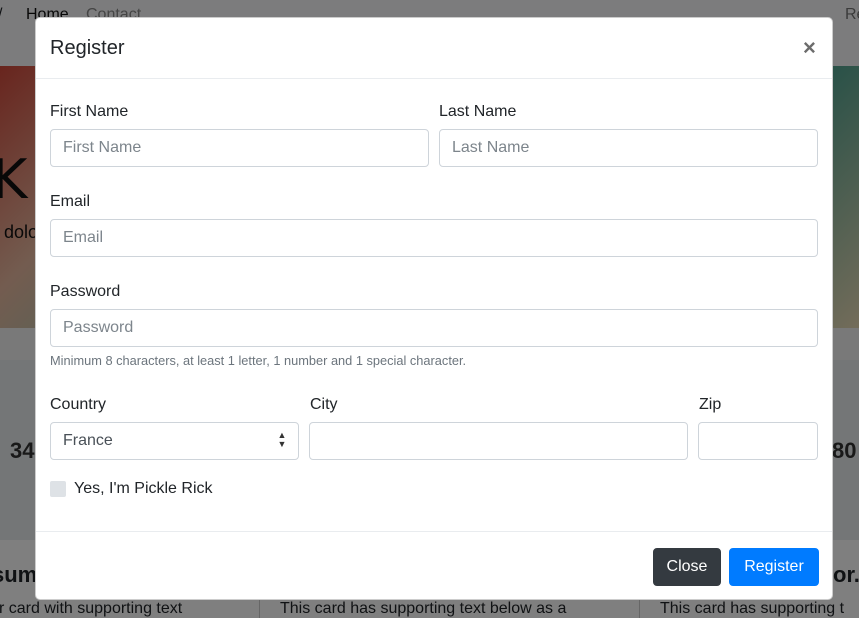 Image resolution: width=859 pixels, height=618 pixels. Describe the element at coordinates (239, 148) in the screenshot. I see `first-name-input` at that location.